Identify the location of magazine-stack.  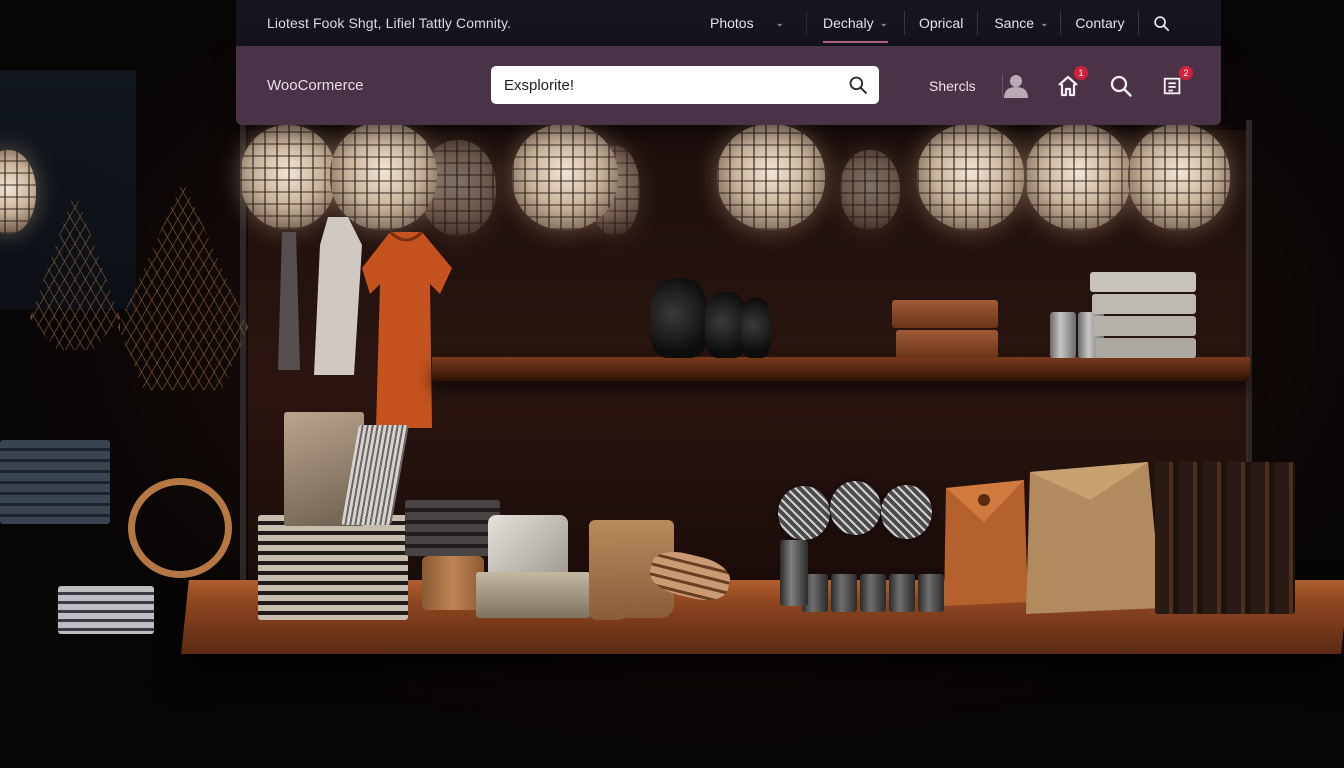
(55, 482).